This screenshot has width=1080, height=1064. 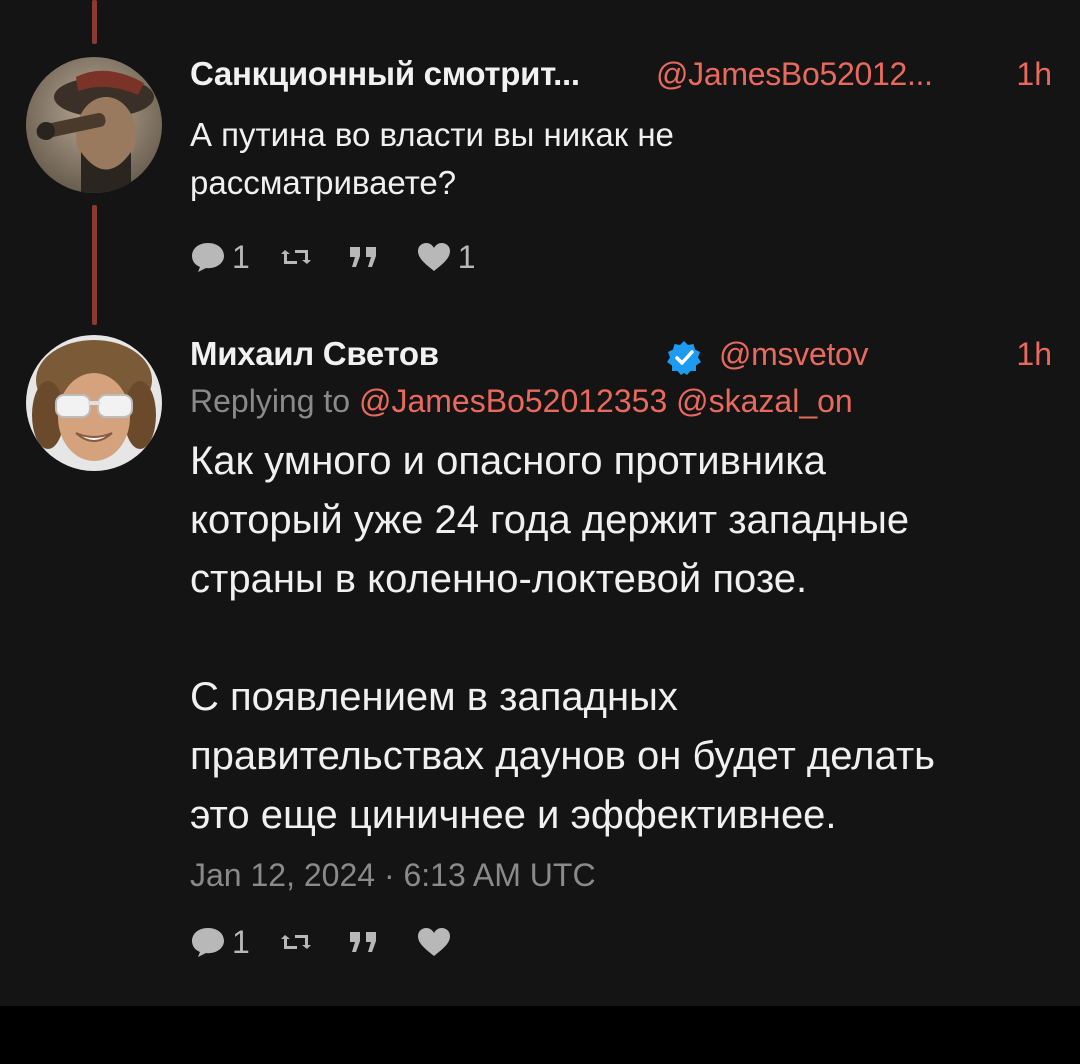 I want to click on reply-mention: @skazal_on, so click(x=764, y=401).